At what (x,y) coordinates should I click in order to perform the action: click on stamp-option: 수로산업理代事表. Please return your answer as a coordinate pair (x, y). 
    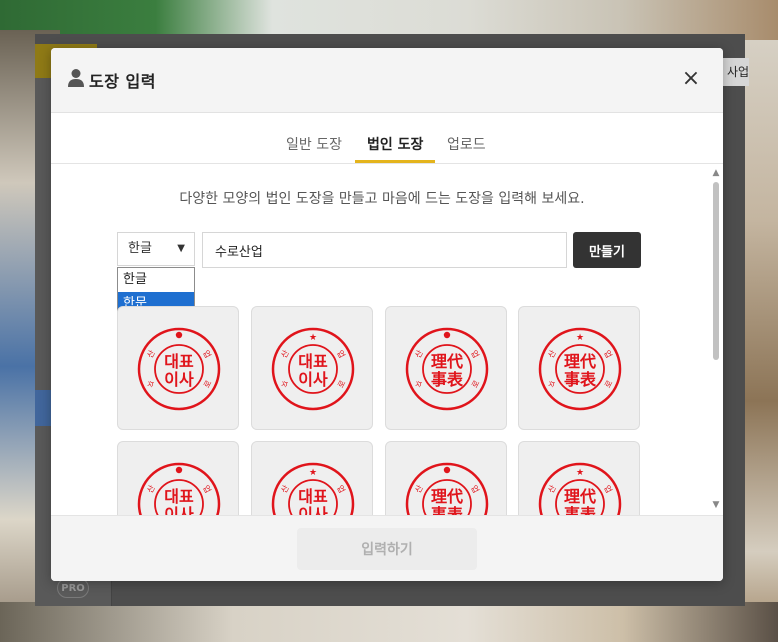
    Looking at the image, I should click on (446, 478).